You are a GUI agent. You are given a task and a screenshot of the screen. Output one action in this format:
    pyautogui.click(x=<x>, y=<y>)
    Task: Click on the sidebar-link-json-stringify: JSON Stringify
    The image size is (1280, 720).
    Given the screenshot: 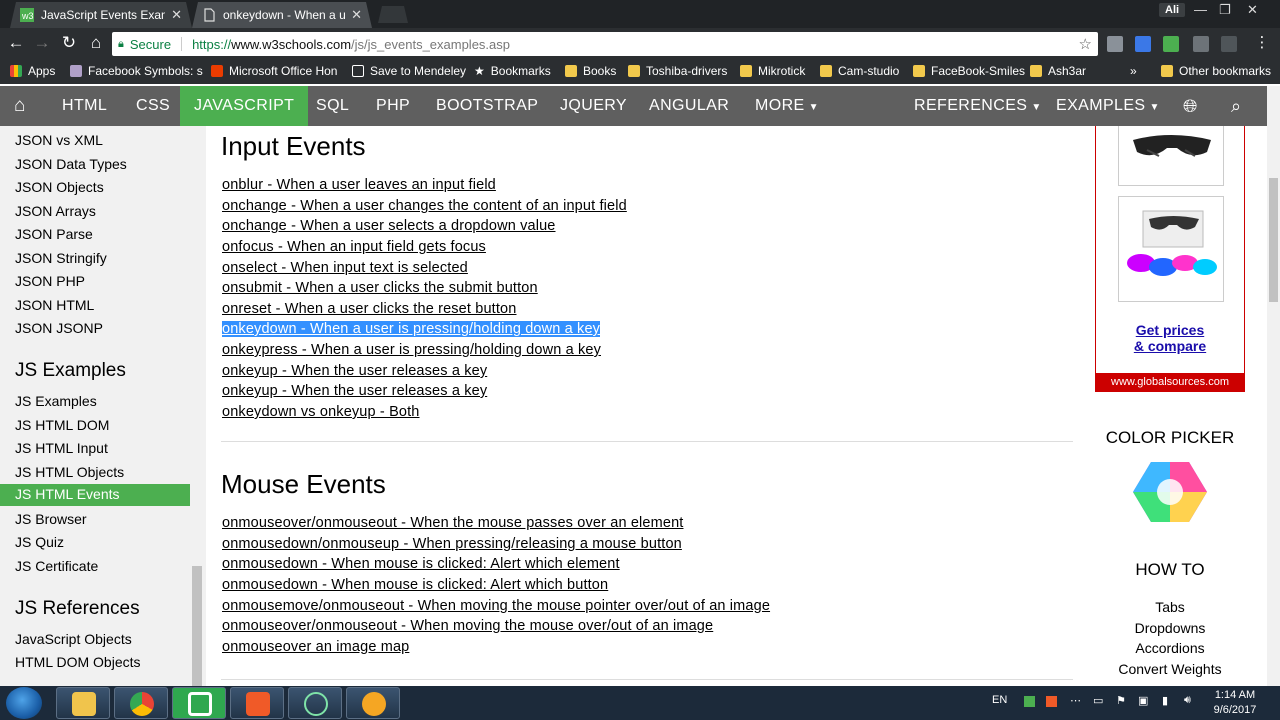 What is the action you would take?
    pyautogui.click(x=61, y=258)
    